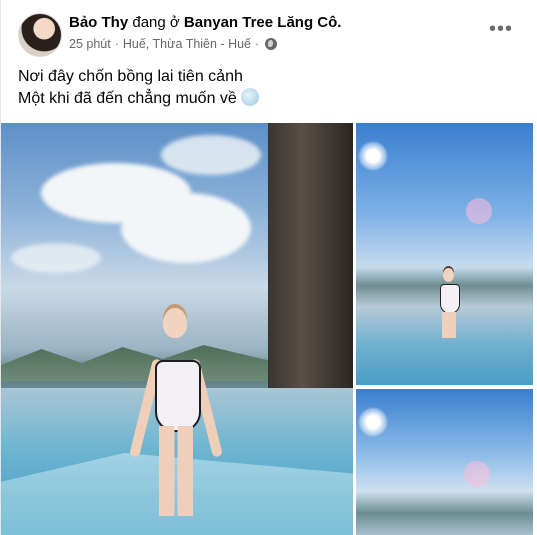 Image resolution: width=537 pixels, height=535 pixels. I want to click on post-line-2: Một khi đã đến chẳng muốn về, so click(138, 99).